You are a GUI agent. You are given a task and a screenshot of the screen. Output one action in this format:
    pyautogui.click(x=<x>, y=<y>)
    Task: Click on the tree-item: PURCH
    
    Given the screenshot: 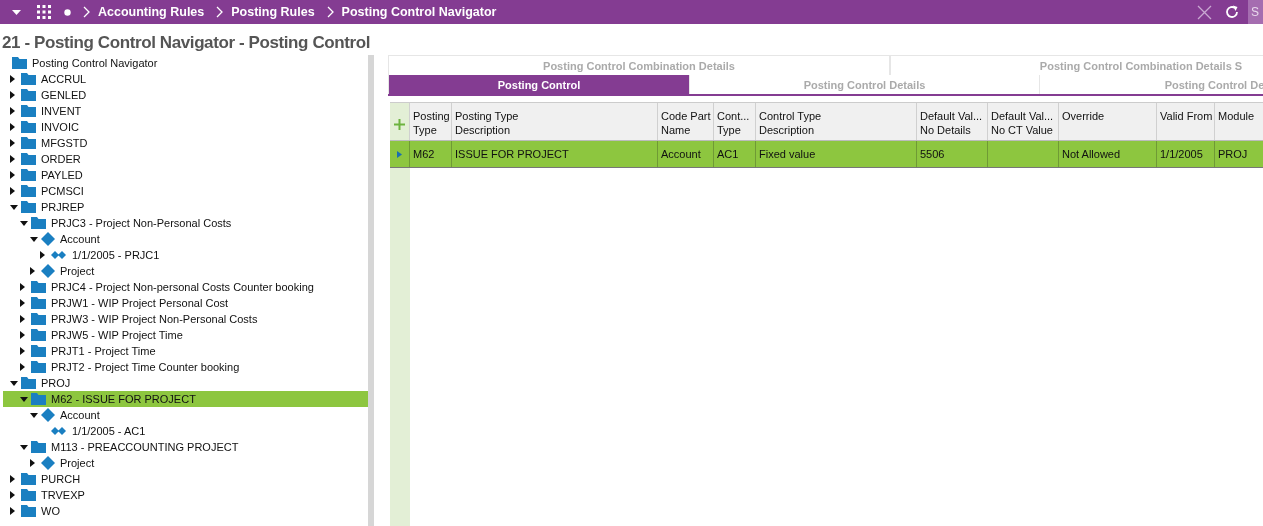 What is the action you would take?
    pyautogui.click(x=61, y=479)
    